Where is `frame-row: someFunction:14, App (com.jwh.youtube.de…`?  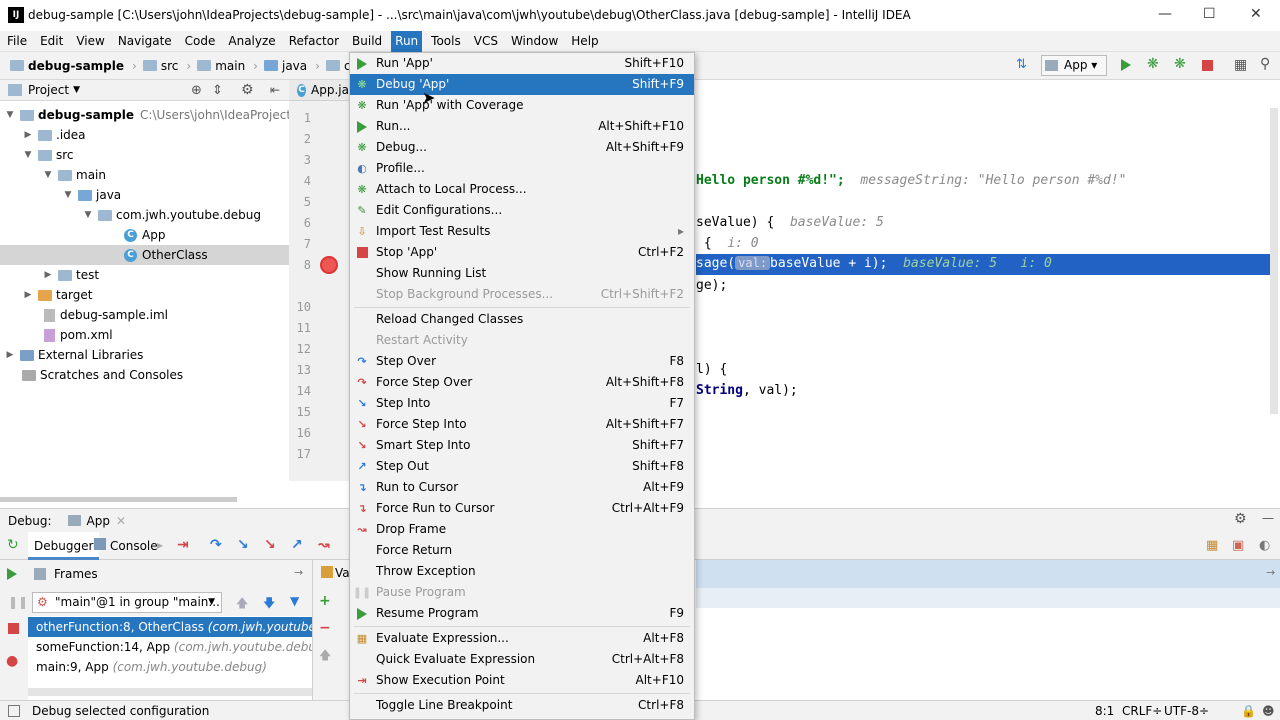 frame-row: someFunction:14, App (com.jwh.youtube.de… is located at coordinates (170, 647).